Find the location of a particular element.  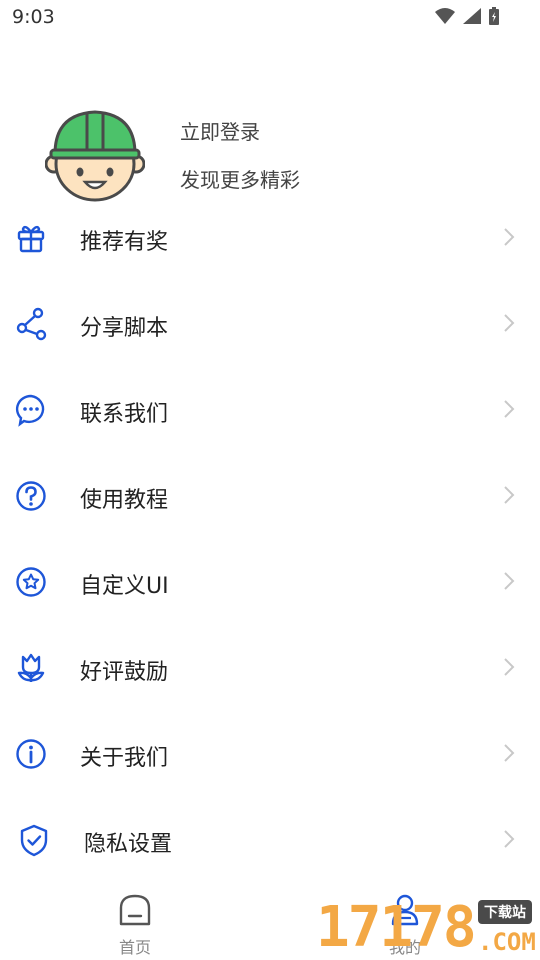

watermark-domain: .COM is located at coordinates (507, 942).